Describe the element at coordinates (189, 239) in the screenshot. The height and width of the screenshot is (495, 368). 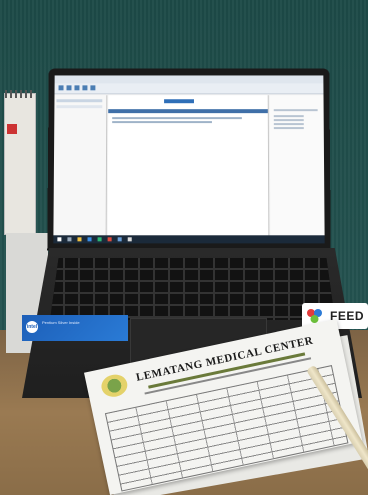
I see `os-taskbar` at that location.